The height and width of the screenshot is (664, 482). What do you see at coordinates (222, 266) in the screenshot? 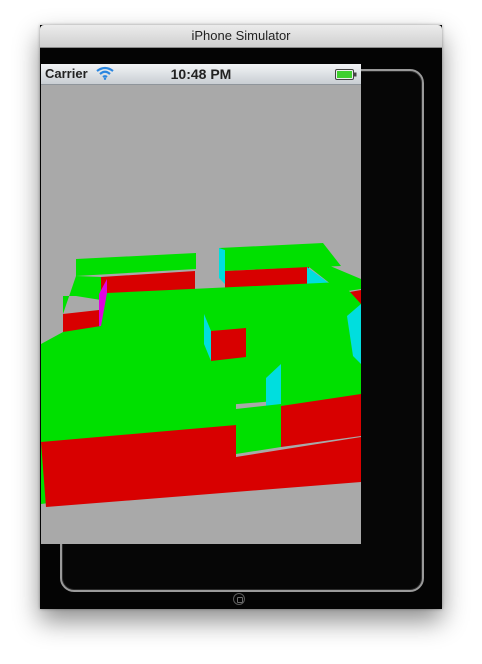
I see `wall-face-cyan` at bounding box center [222, 266].